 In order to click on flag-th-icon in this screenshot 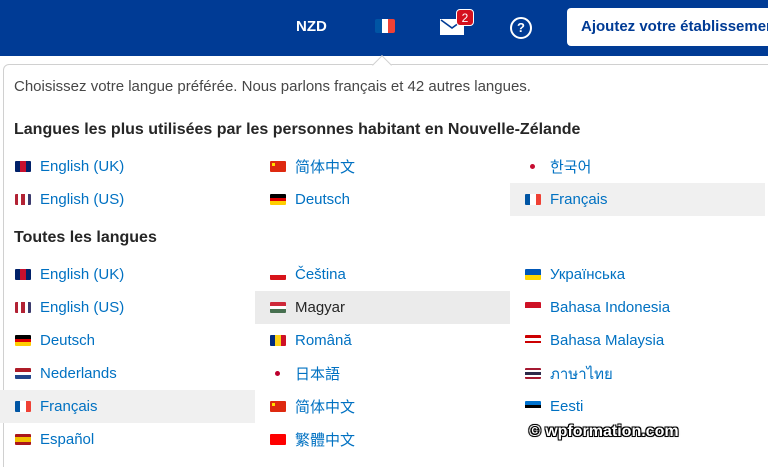, I will do `click(533, 373)`.